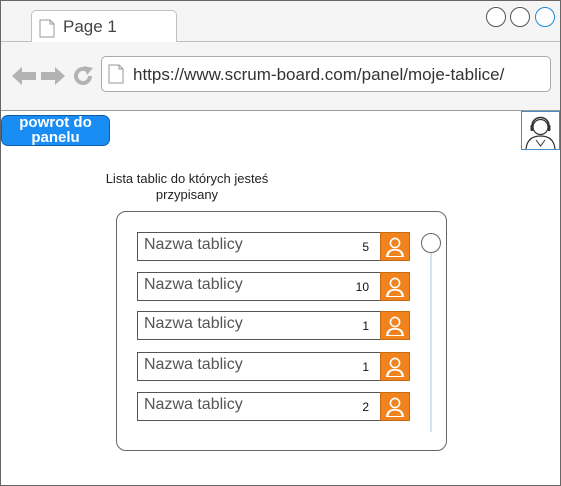 The height and width of the screenshot is (486, 561). I want to click on back-to-panel-label: powrot do panelu, so click(55, 130).